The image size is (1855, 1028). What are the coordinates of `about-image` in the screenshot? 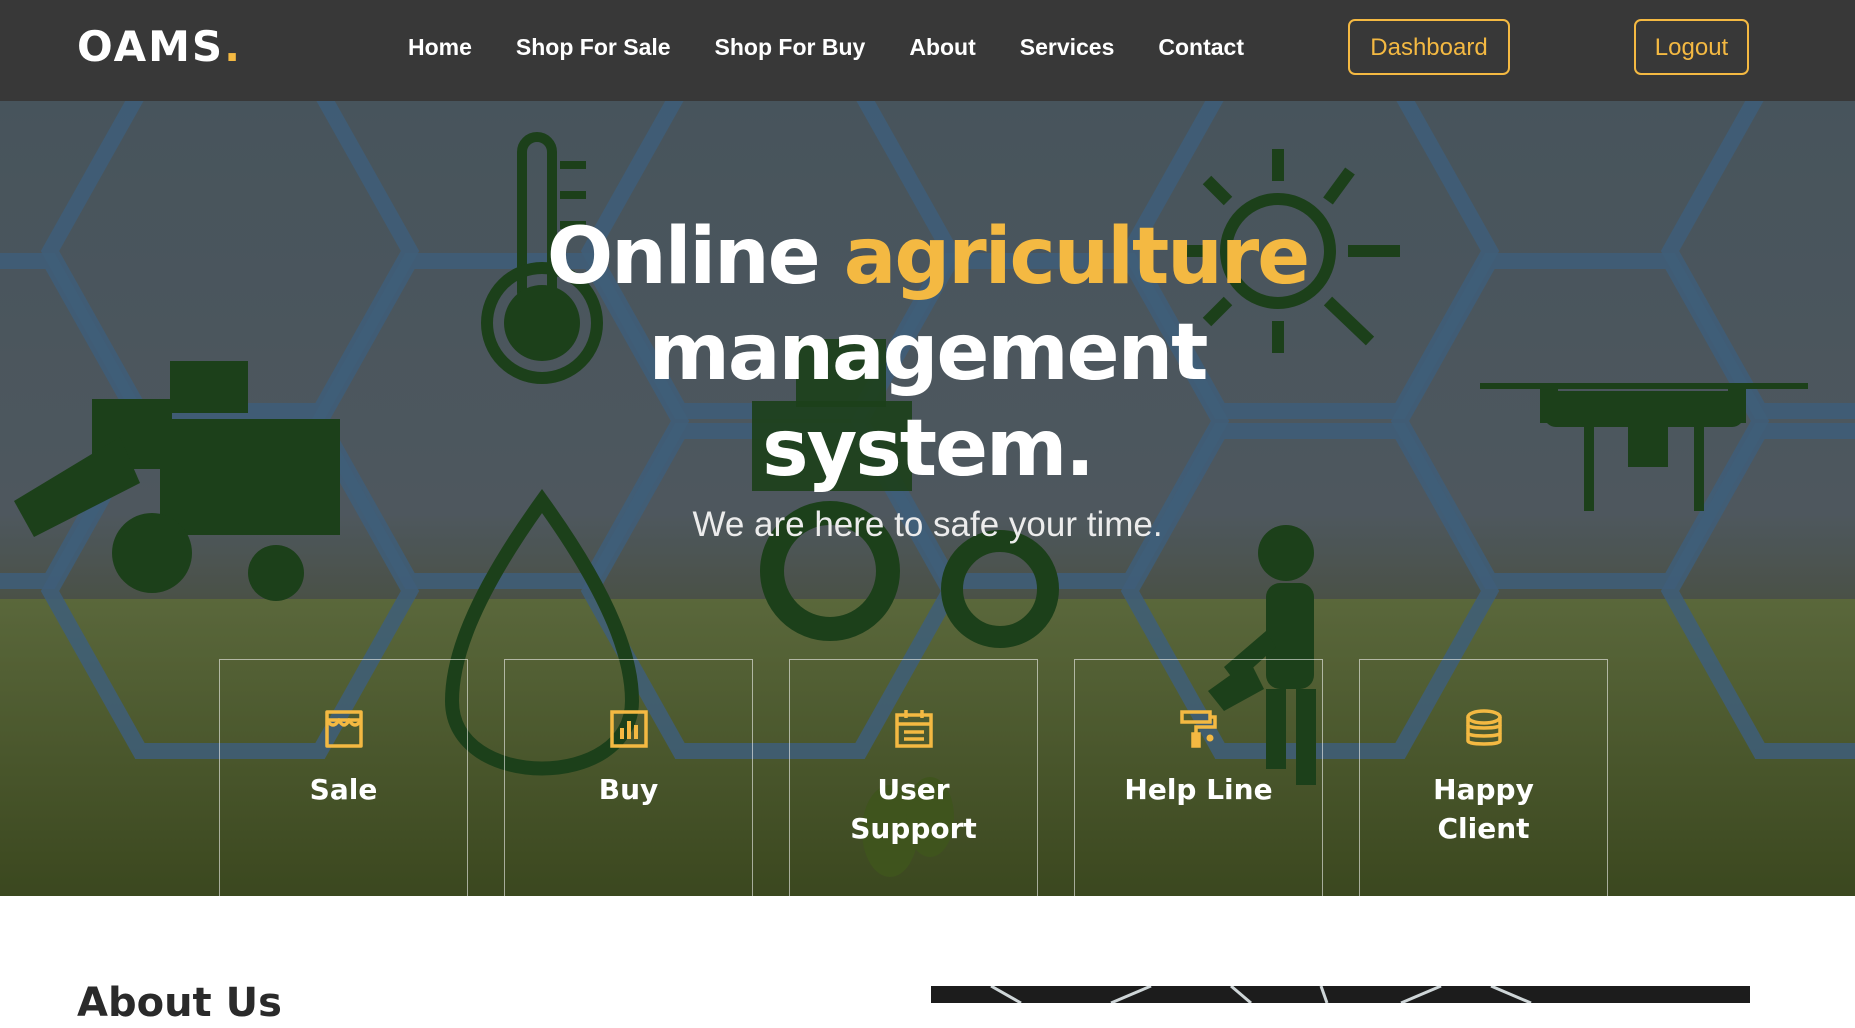 It's located at (1340, 994).